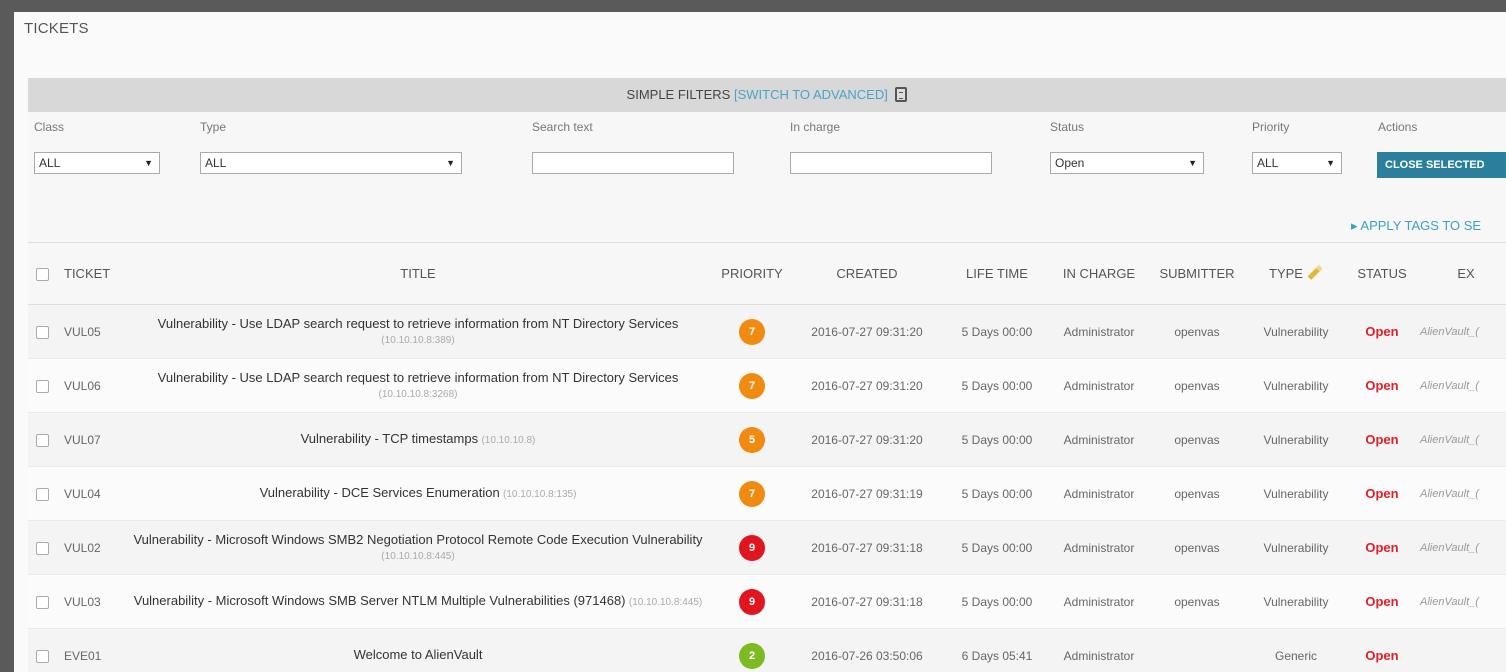 The image size is (1506, 672). What do you see at coordinates (1067, 127) in the screenshot?
I see `status-filter-label: Status` at bounding box center [1067, 127].